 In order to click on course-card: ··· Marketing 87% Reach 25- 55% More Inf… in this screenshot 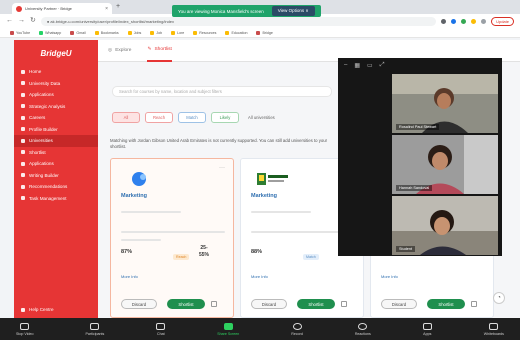, I will do `click(172, 238)`.